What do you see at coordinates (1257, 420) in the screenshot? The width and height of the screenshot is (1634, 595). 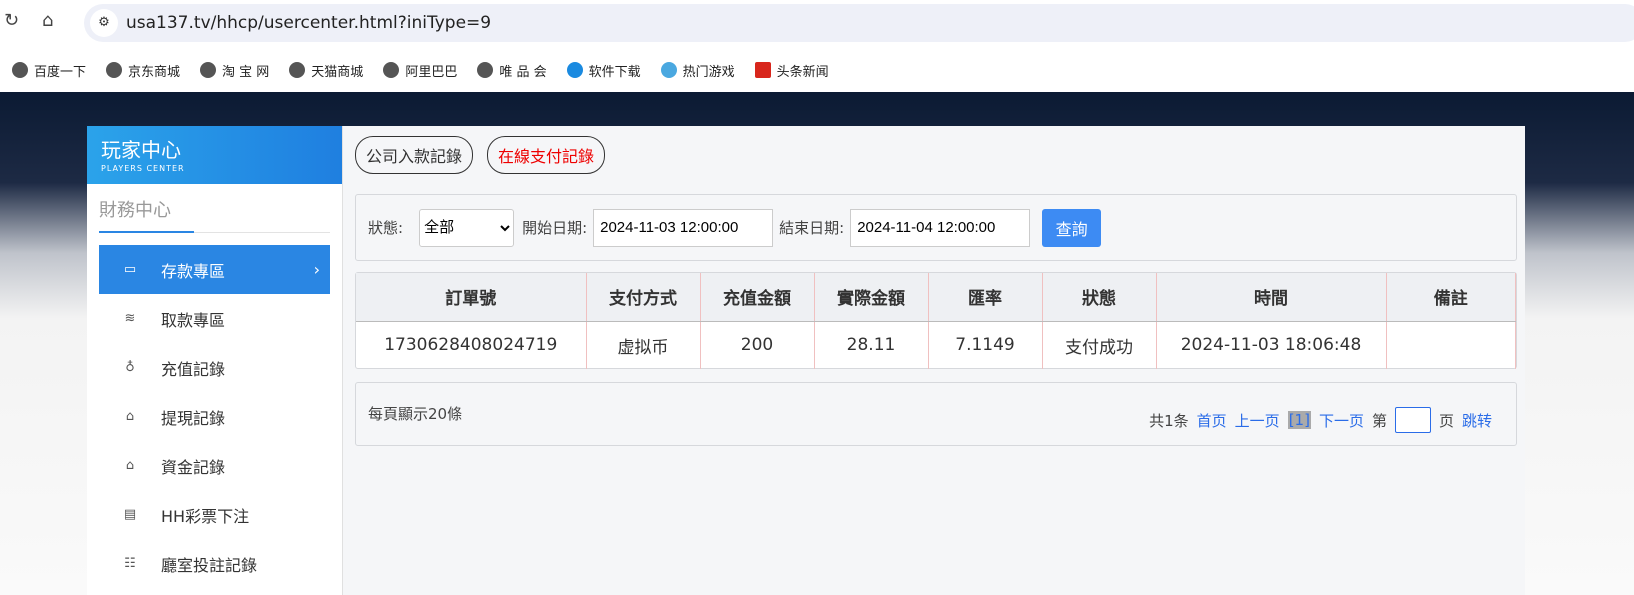 I see `prev-page-link: 上一页` at bounding box center [1257, 420].